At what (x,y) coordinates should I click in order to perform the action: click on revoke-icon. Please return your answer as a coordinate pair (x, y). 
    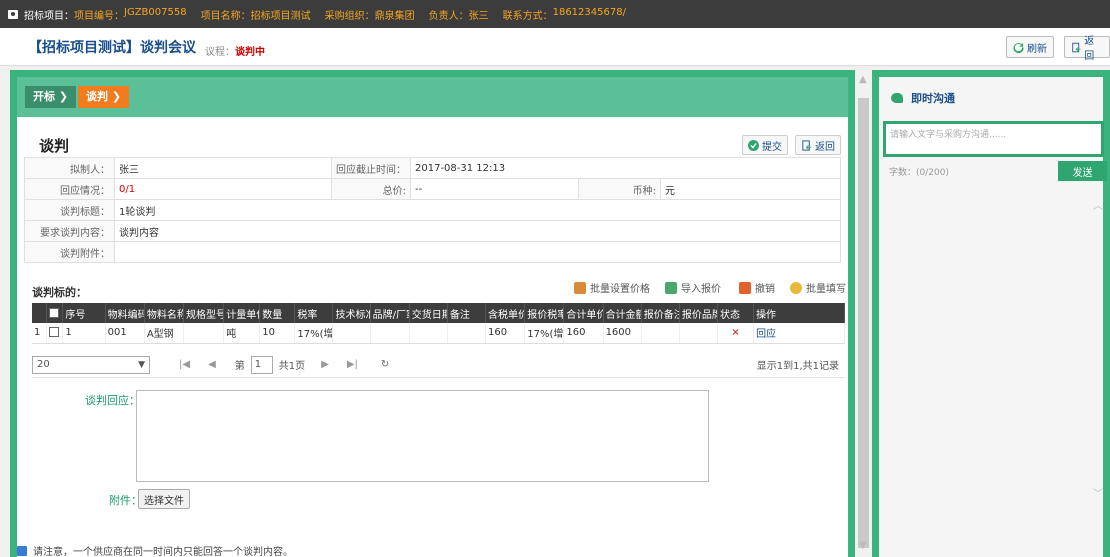
    Looking at the image, I should click on (745, 287).